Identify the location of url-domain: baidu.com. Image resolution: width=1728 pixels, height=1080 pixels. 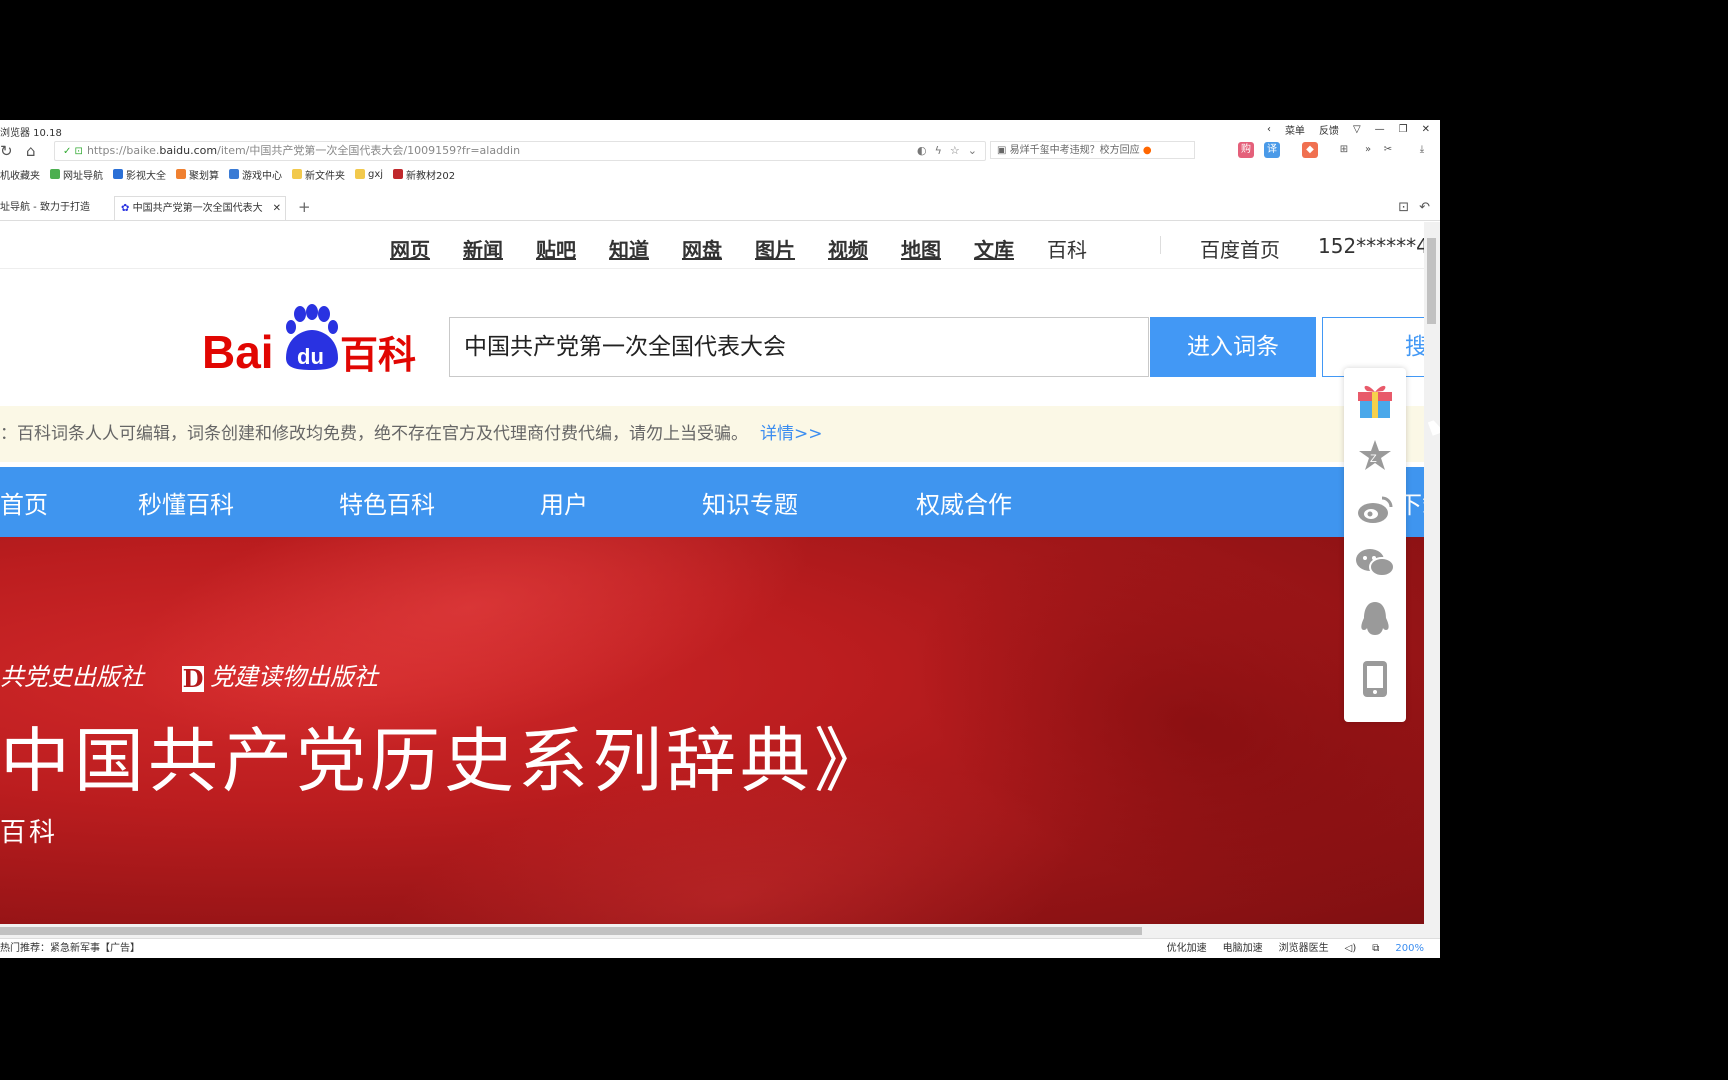
(188, 150).